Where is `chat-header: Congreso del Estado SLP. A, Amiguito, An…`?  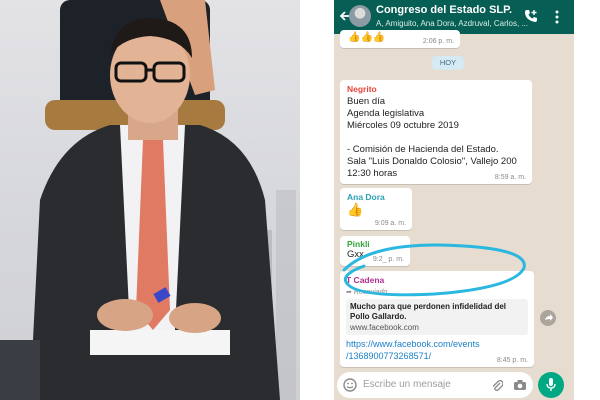 chat-header: Congreso del Estado SLP. A, Amiguito, An… is located at coordinates (454, 17).